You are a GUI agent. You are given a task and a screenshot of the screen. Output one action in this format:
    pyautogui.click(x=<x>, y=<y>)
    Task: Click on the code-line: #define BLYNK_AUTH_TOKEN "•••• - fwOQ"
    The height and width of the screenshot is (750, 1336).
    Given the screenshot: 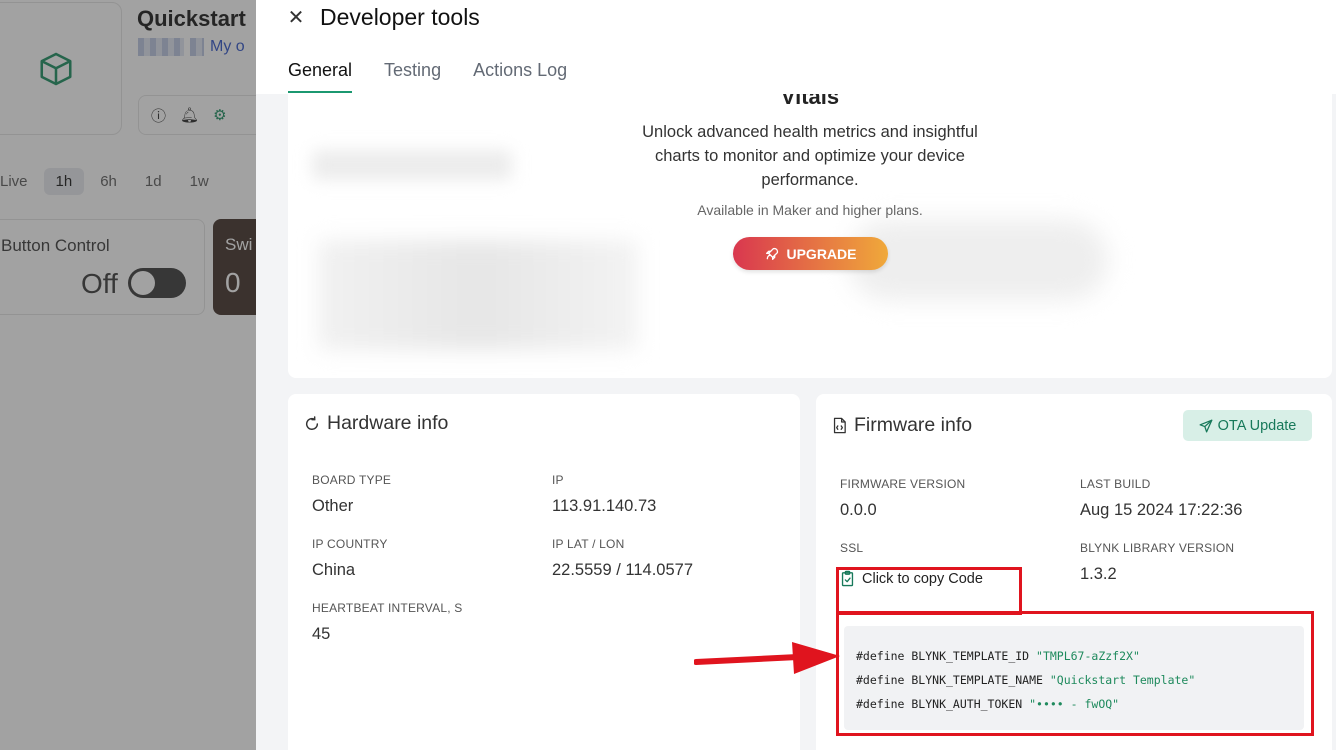 What is the action you would take?
    pyautogui.click(x=988, y=704)
    